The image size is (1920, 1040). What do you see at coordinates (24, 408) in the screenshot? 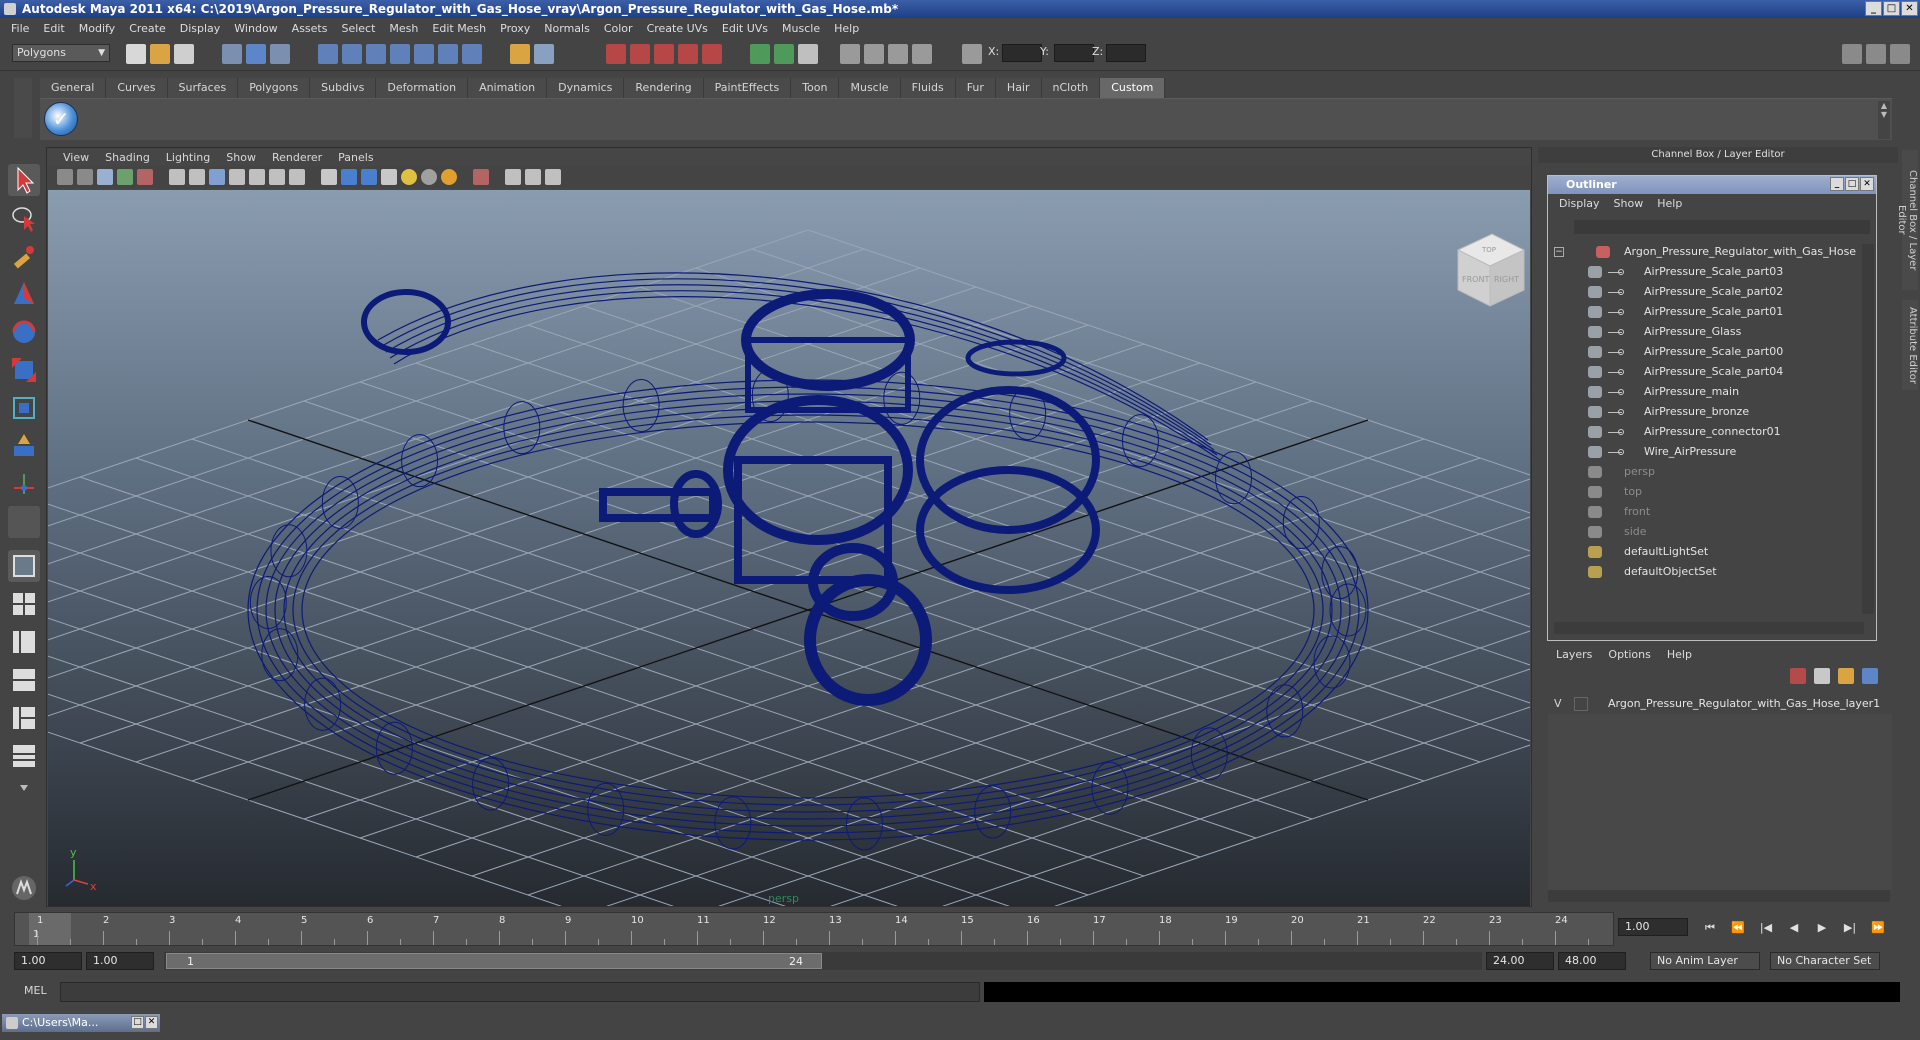
I see `universal-manip-icon` at bounding box center [24, 408].